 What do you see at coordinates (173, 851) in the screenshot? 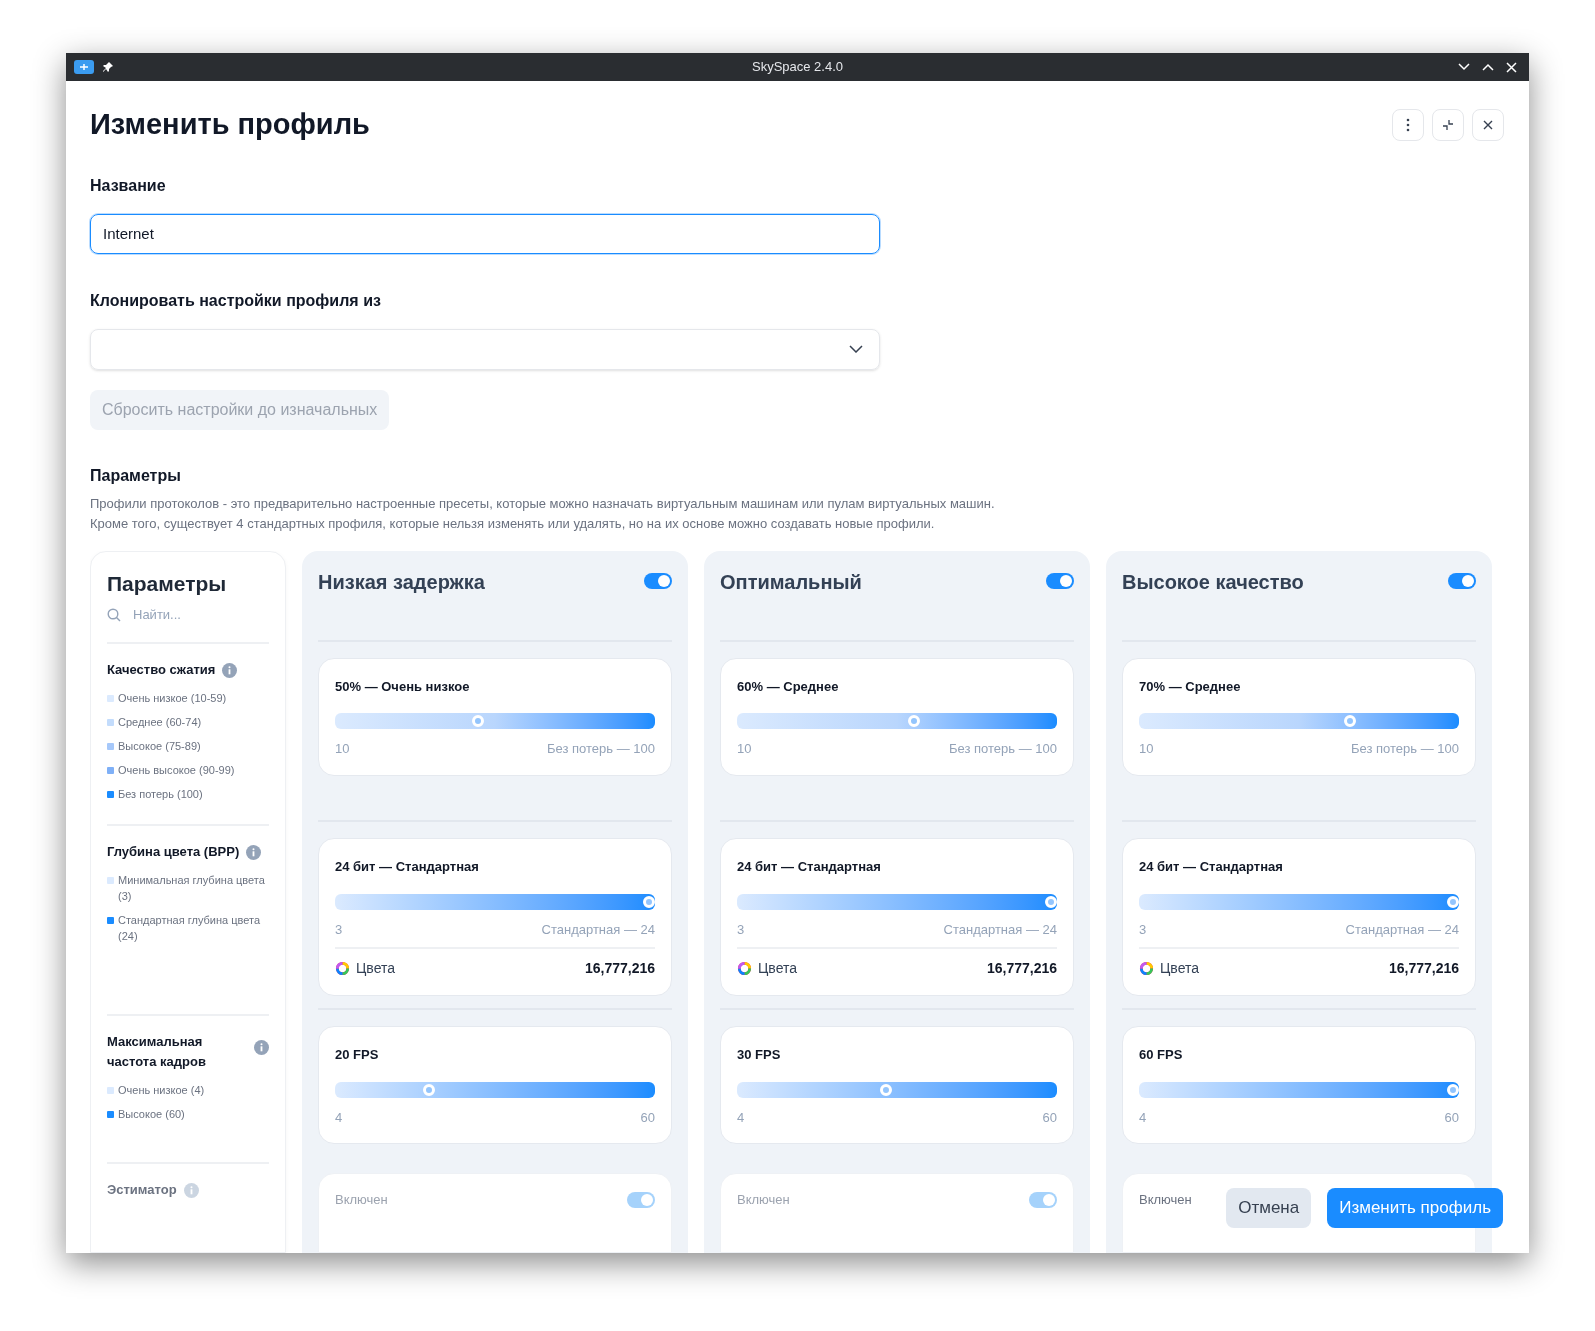
I see `group-title: Глубина цвета (BPP)` at bounding box center [173, 851].